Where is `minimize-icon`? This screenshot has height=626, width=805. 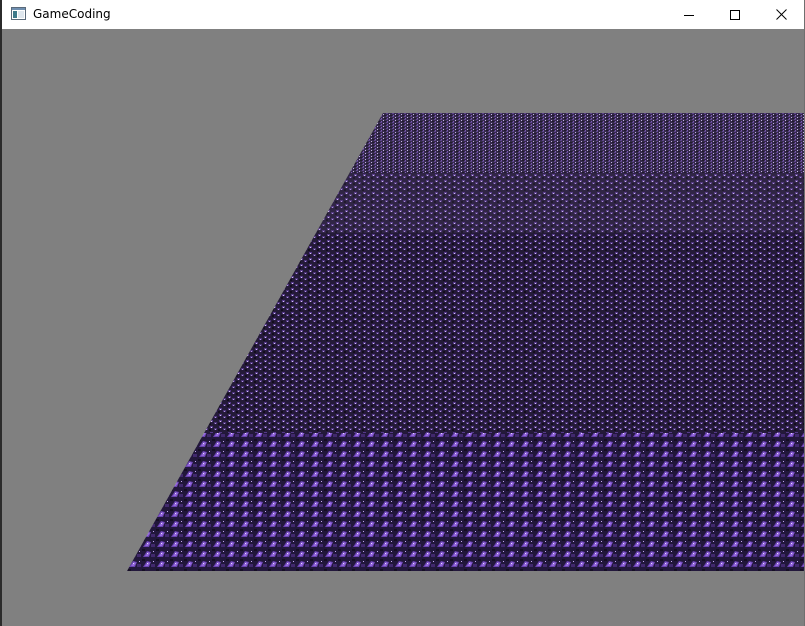 minimize-icon is located at coordinates (689, 15).